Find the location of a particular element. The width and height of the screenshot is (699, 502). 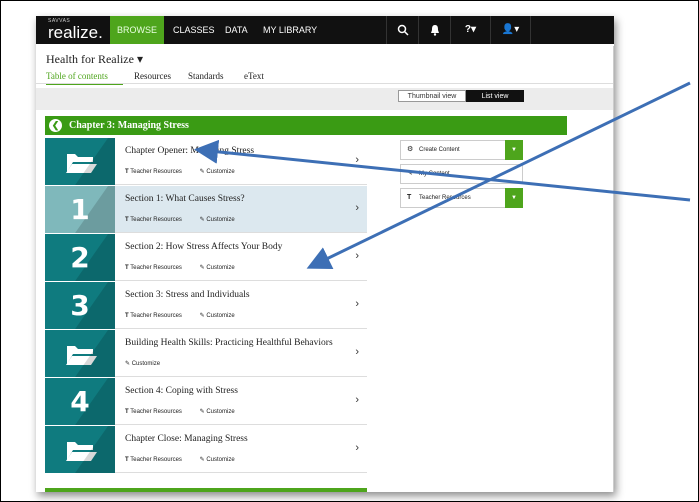

teacher-resources-button: T Teacher Resources ▼ is located at coordinates (461, 198).